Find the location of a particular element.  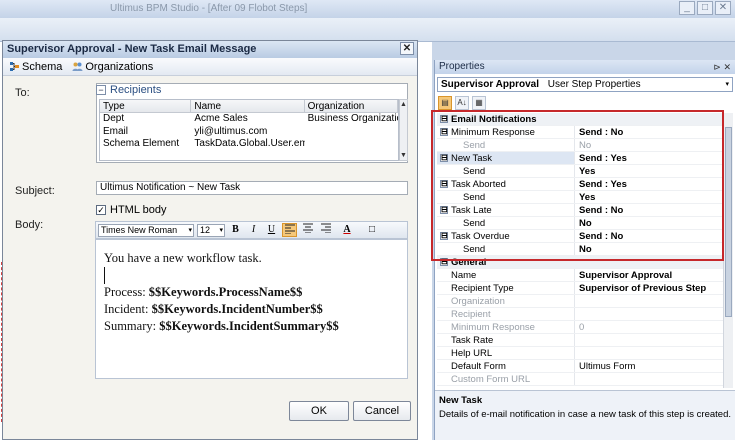

property-value: Supervisor Approval is located at coordinates (626, 275).